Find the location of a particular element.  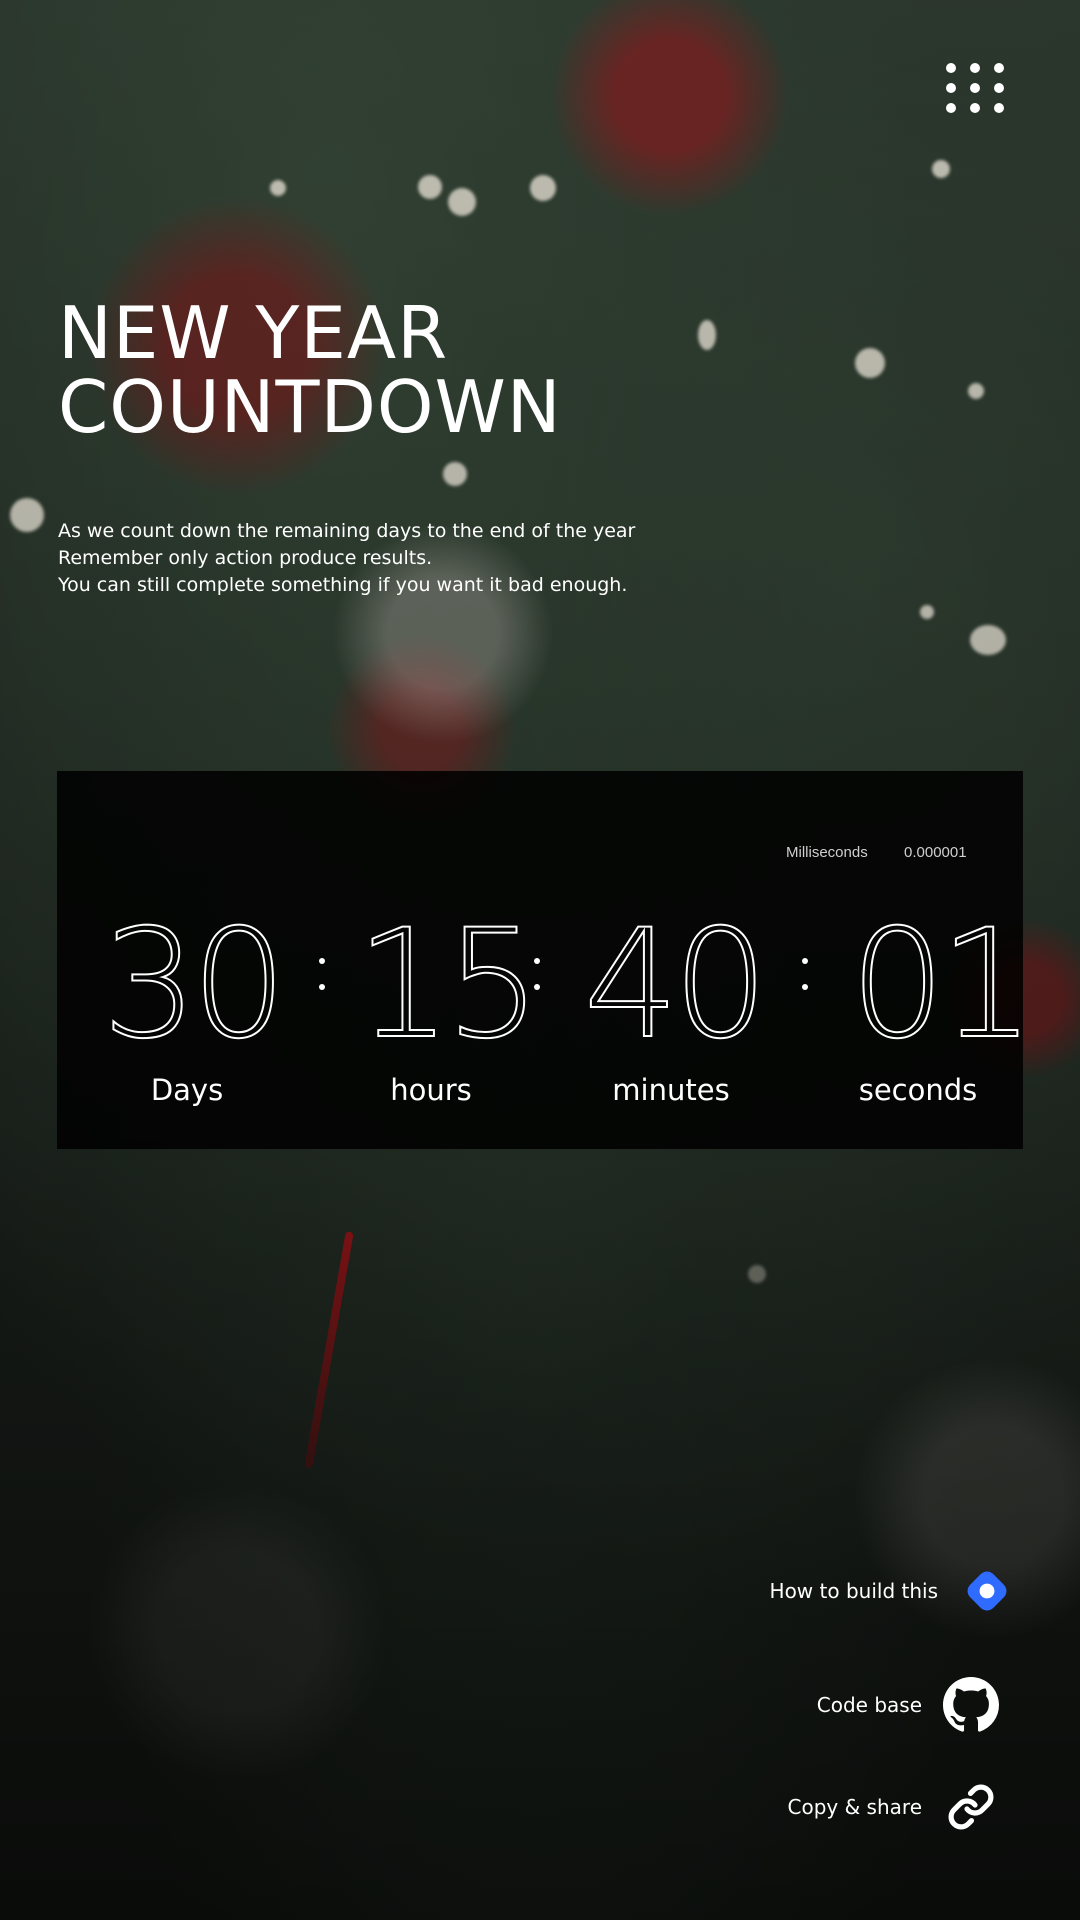

menu-button is located at coordinates (975, 88).